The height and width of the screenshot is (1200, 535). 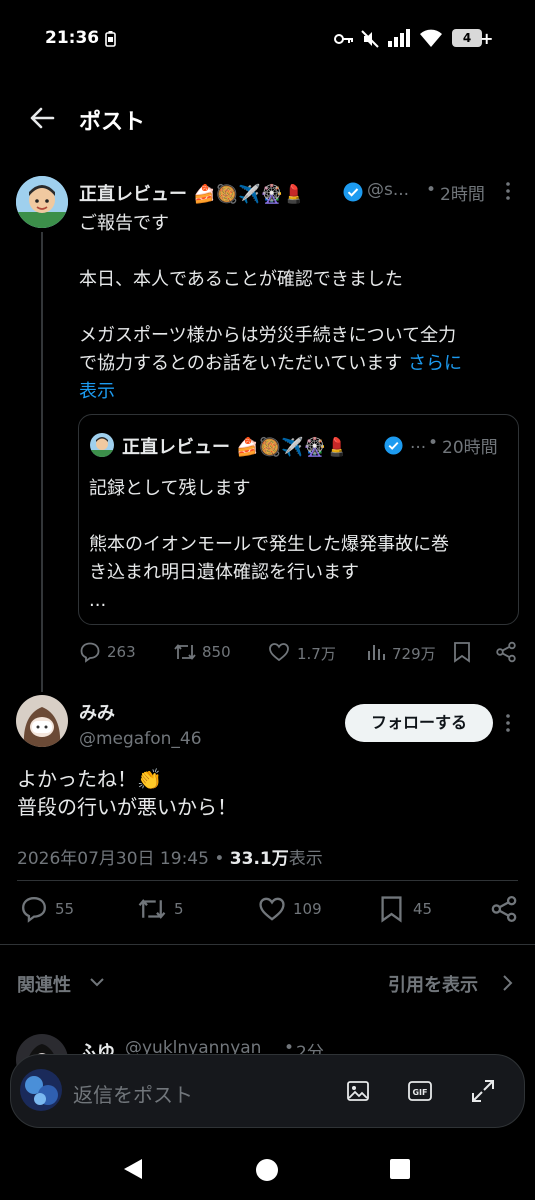 What do you see at coordinates (487, 38) in the screenshot?
I see `charging-plus-icon: +` at bounding box center [487, 38].